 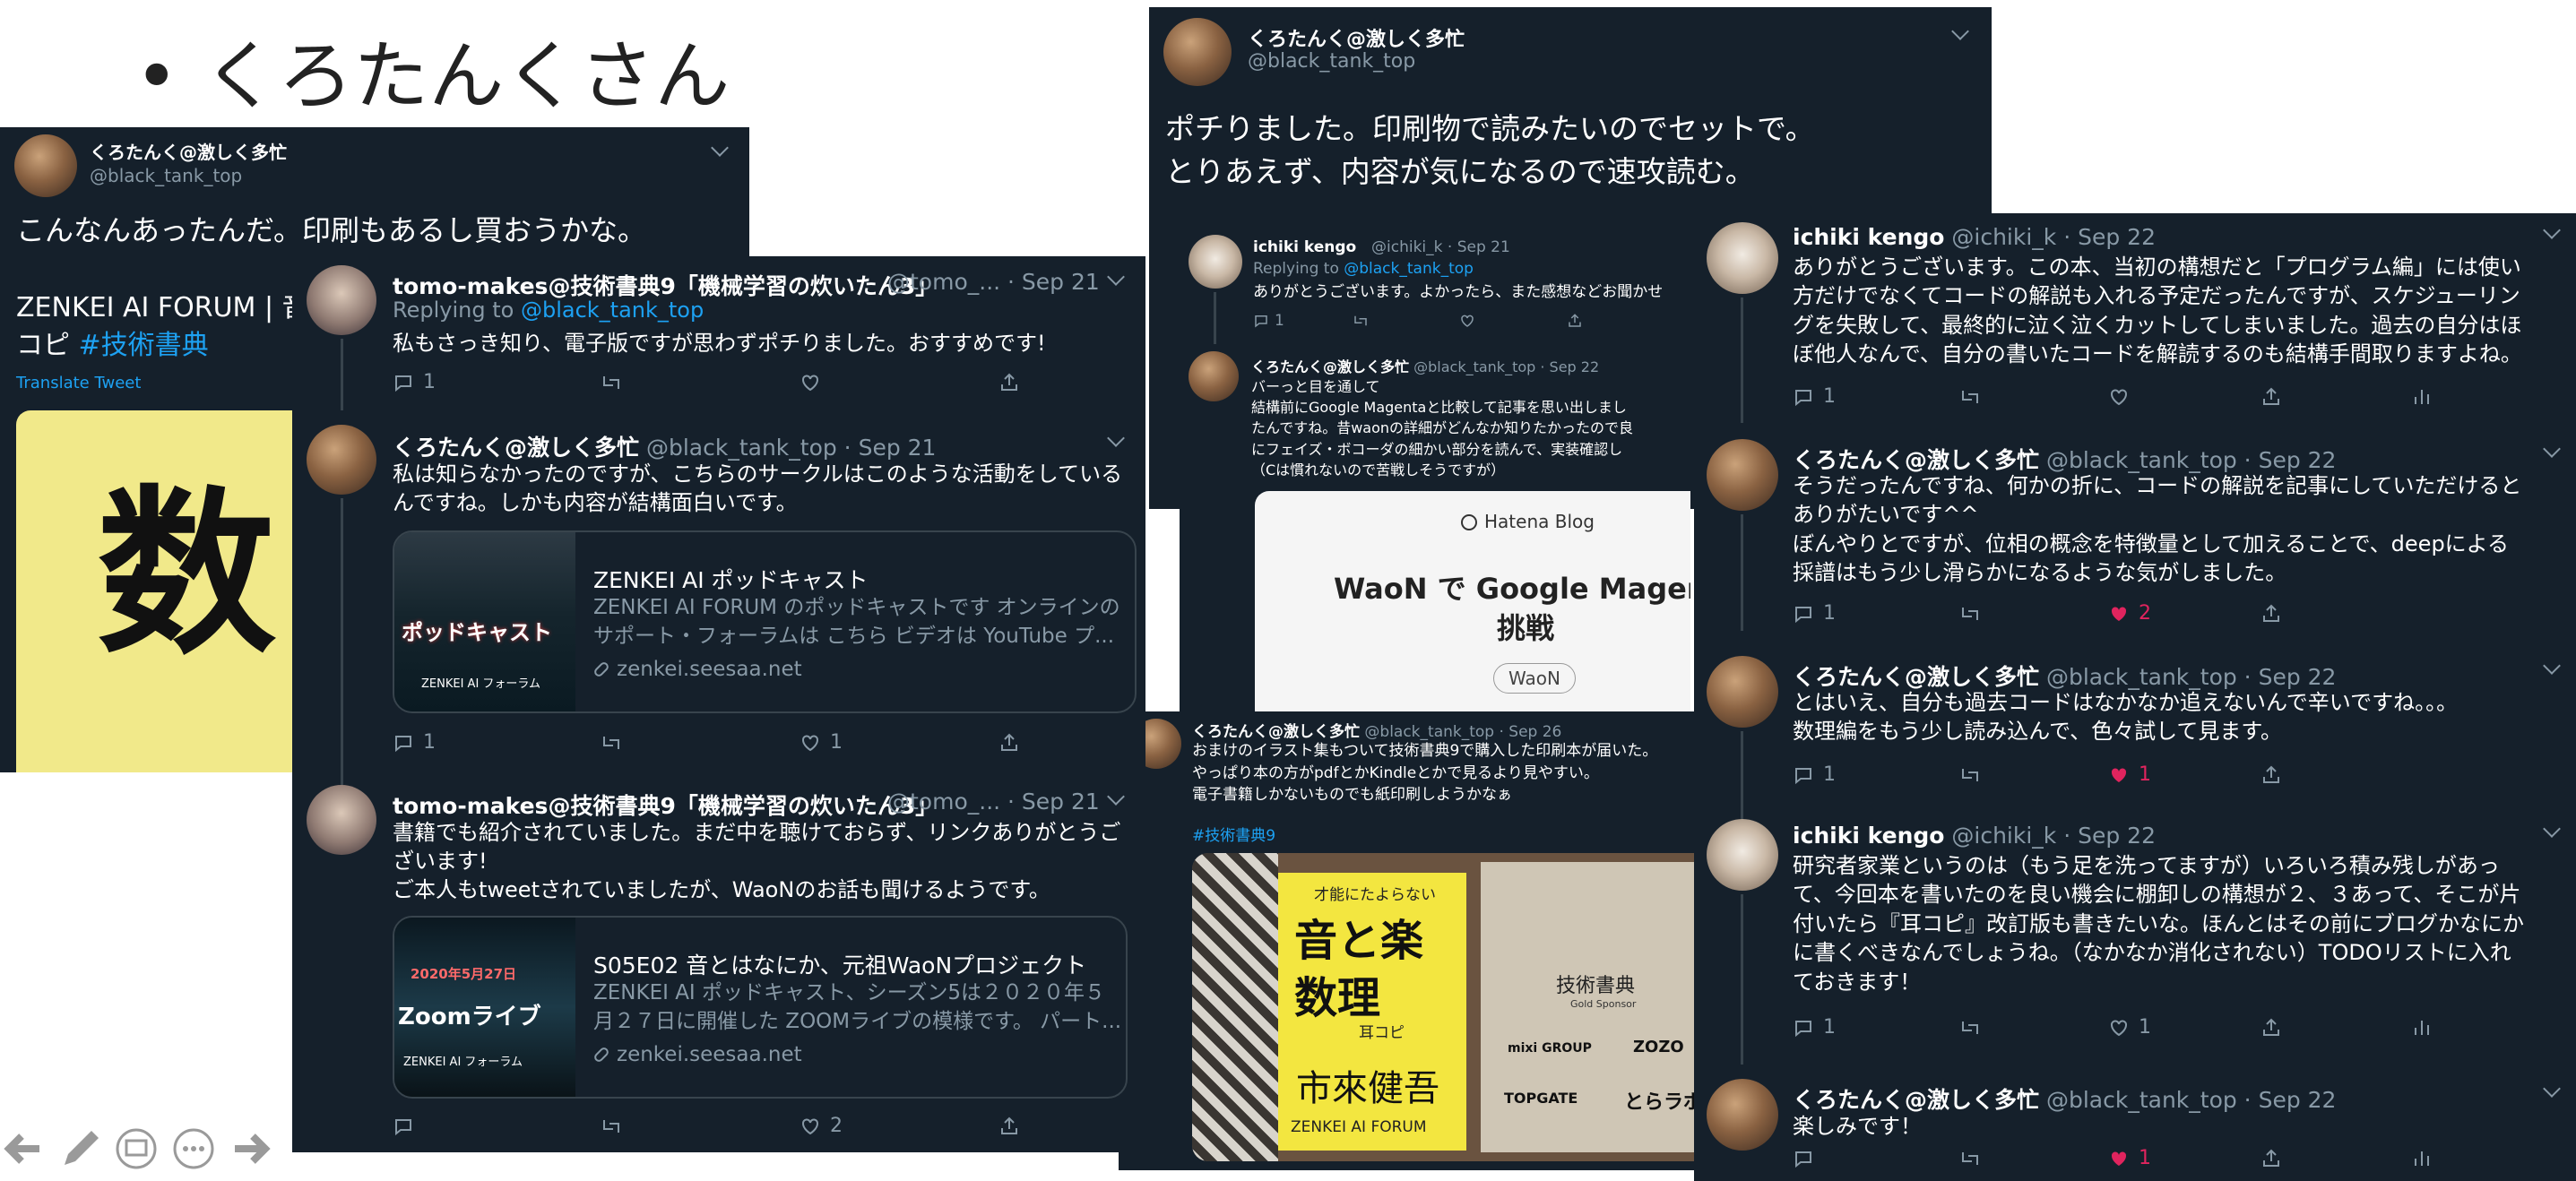 I want to click on subtitles-icon, so click(x=136, y=1150).